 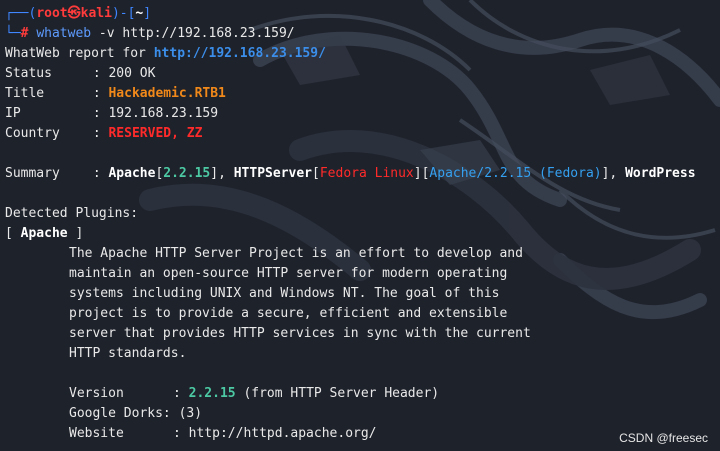 What do you see at coordinates (96, 433) in the screenshot?
I see `website-label: Website` at bounding box center [96, 433].